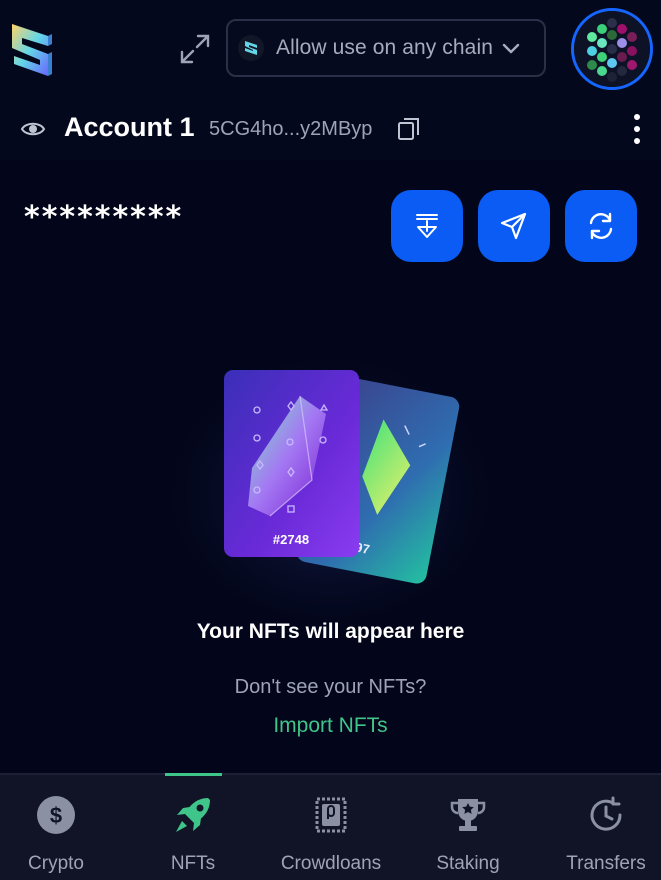 The height and width of the screenshot is (880, 661). I want to click on account-row: Account 1 5CG4ho...y2MByp, so click(330, 129).